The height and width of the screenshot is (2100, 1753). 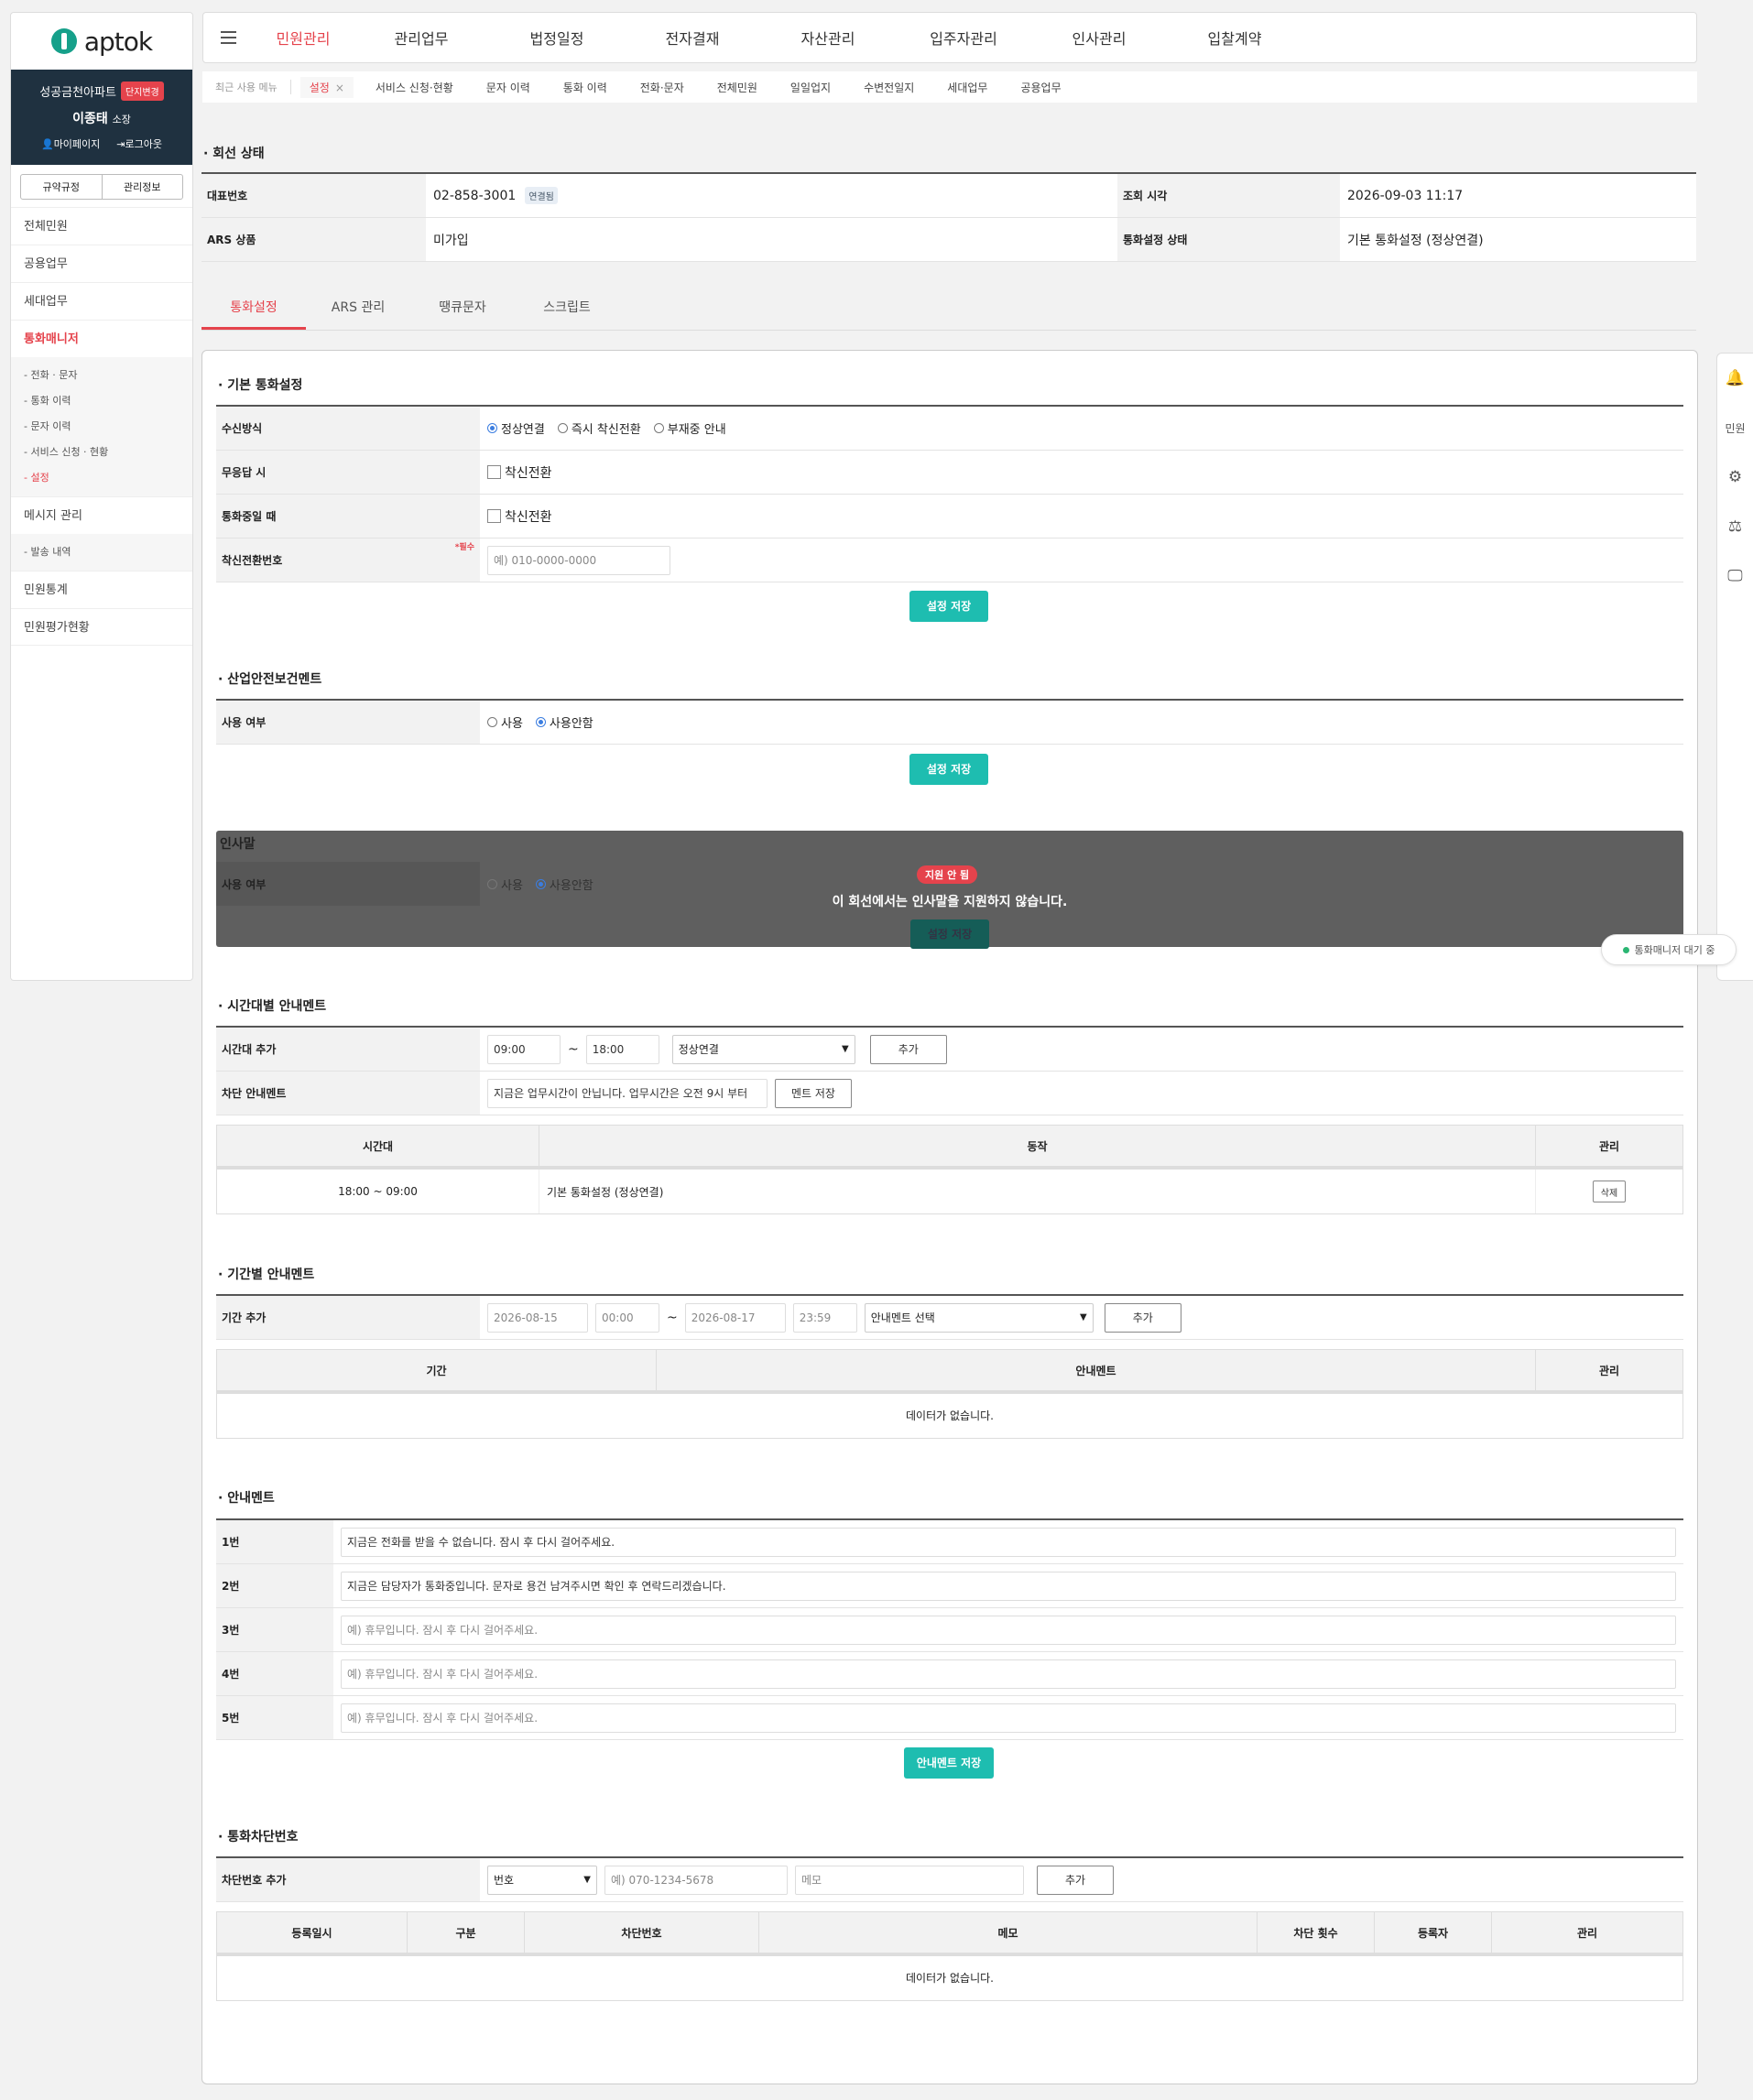 What do you see at coordinates (627, 1318) in the screenshot?
I see `start-time-input: 00:00` at bounding box center [627, 1318].